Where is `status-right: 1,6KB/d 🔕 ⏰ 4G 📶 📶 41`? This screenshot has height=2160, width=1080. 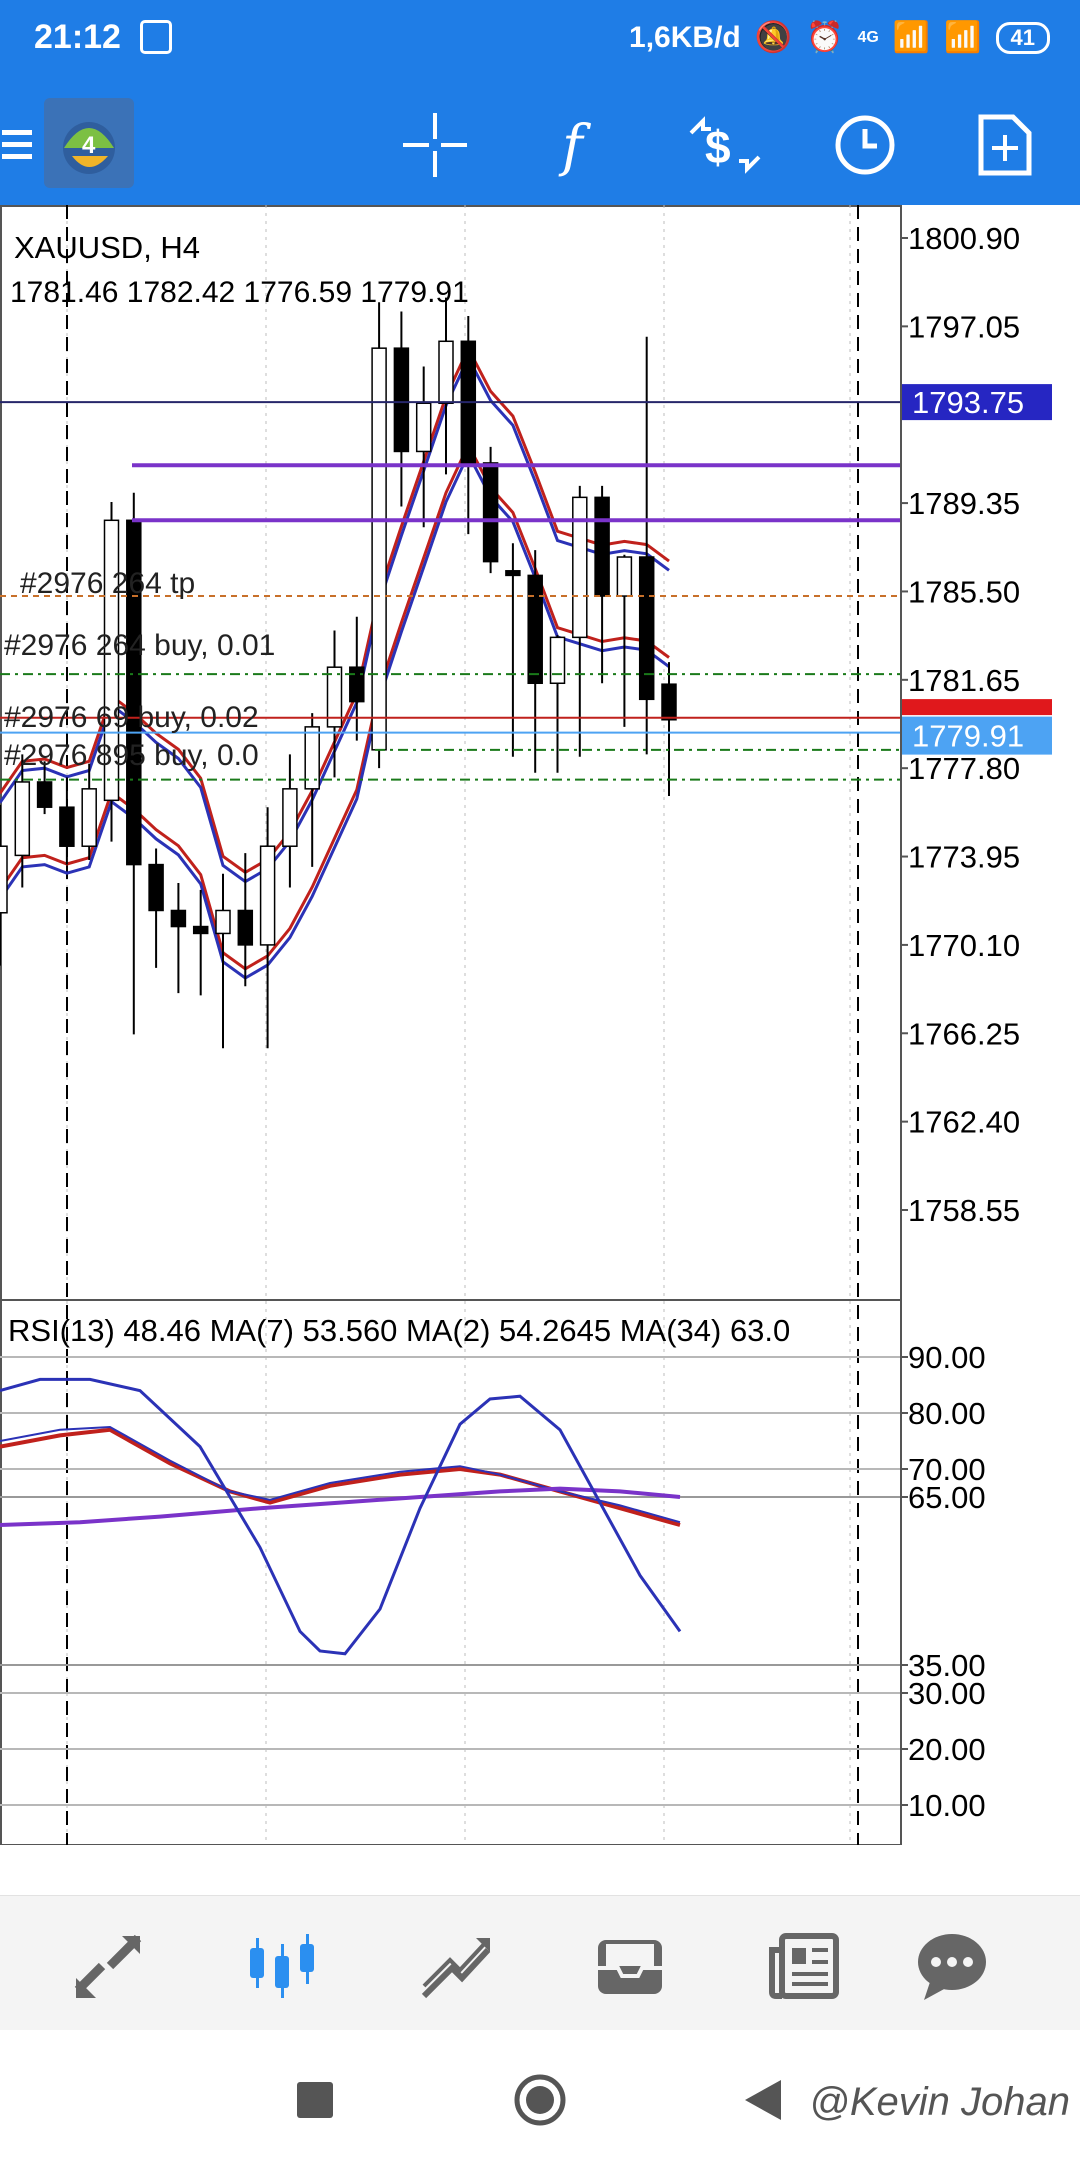
status-right: 1,6KB/d 🔕 ⏰ 4G 📶 📶 41 is located at coordinates (839, 37).